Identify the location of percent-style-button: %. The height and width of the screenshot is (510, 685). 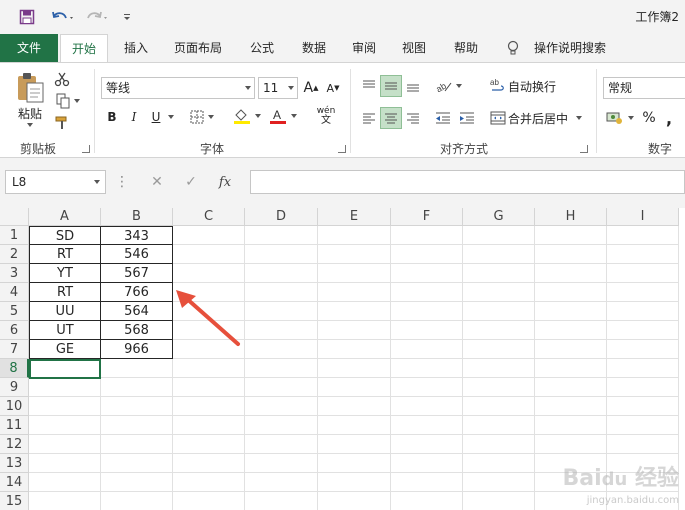
(649, 118).